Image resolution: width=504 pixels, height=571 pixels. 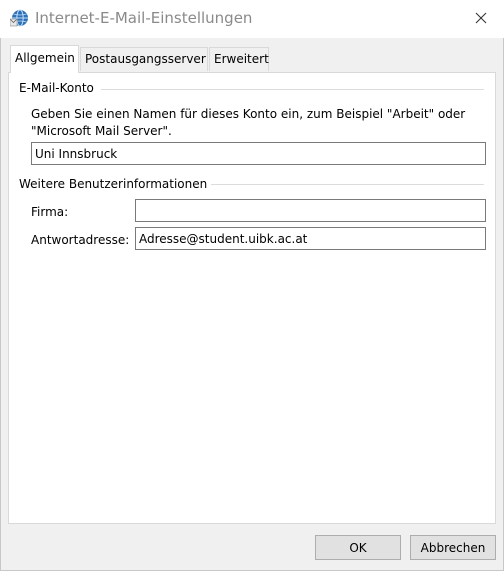 What do you see at coordinates (80, 240) in the screenshot?
I see `reply-address-label: Antwortadresse:` at bounding box center [80, 240].